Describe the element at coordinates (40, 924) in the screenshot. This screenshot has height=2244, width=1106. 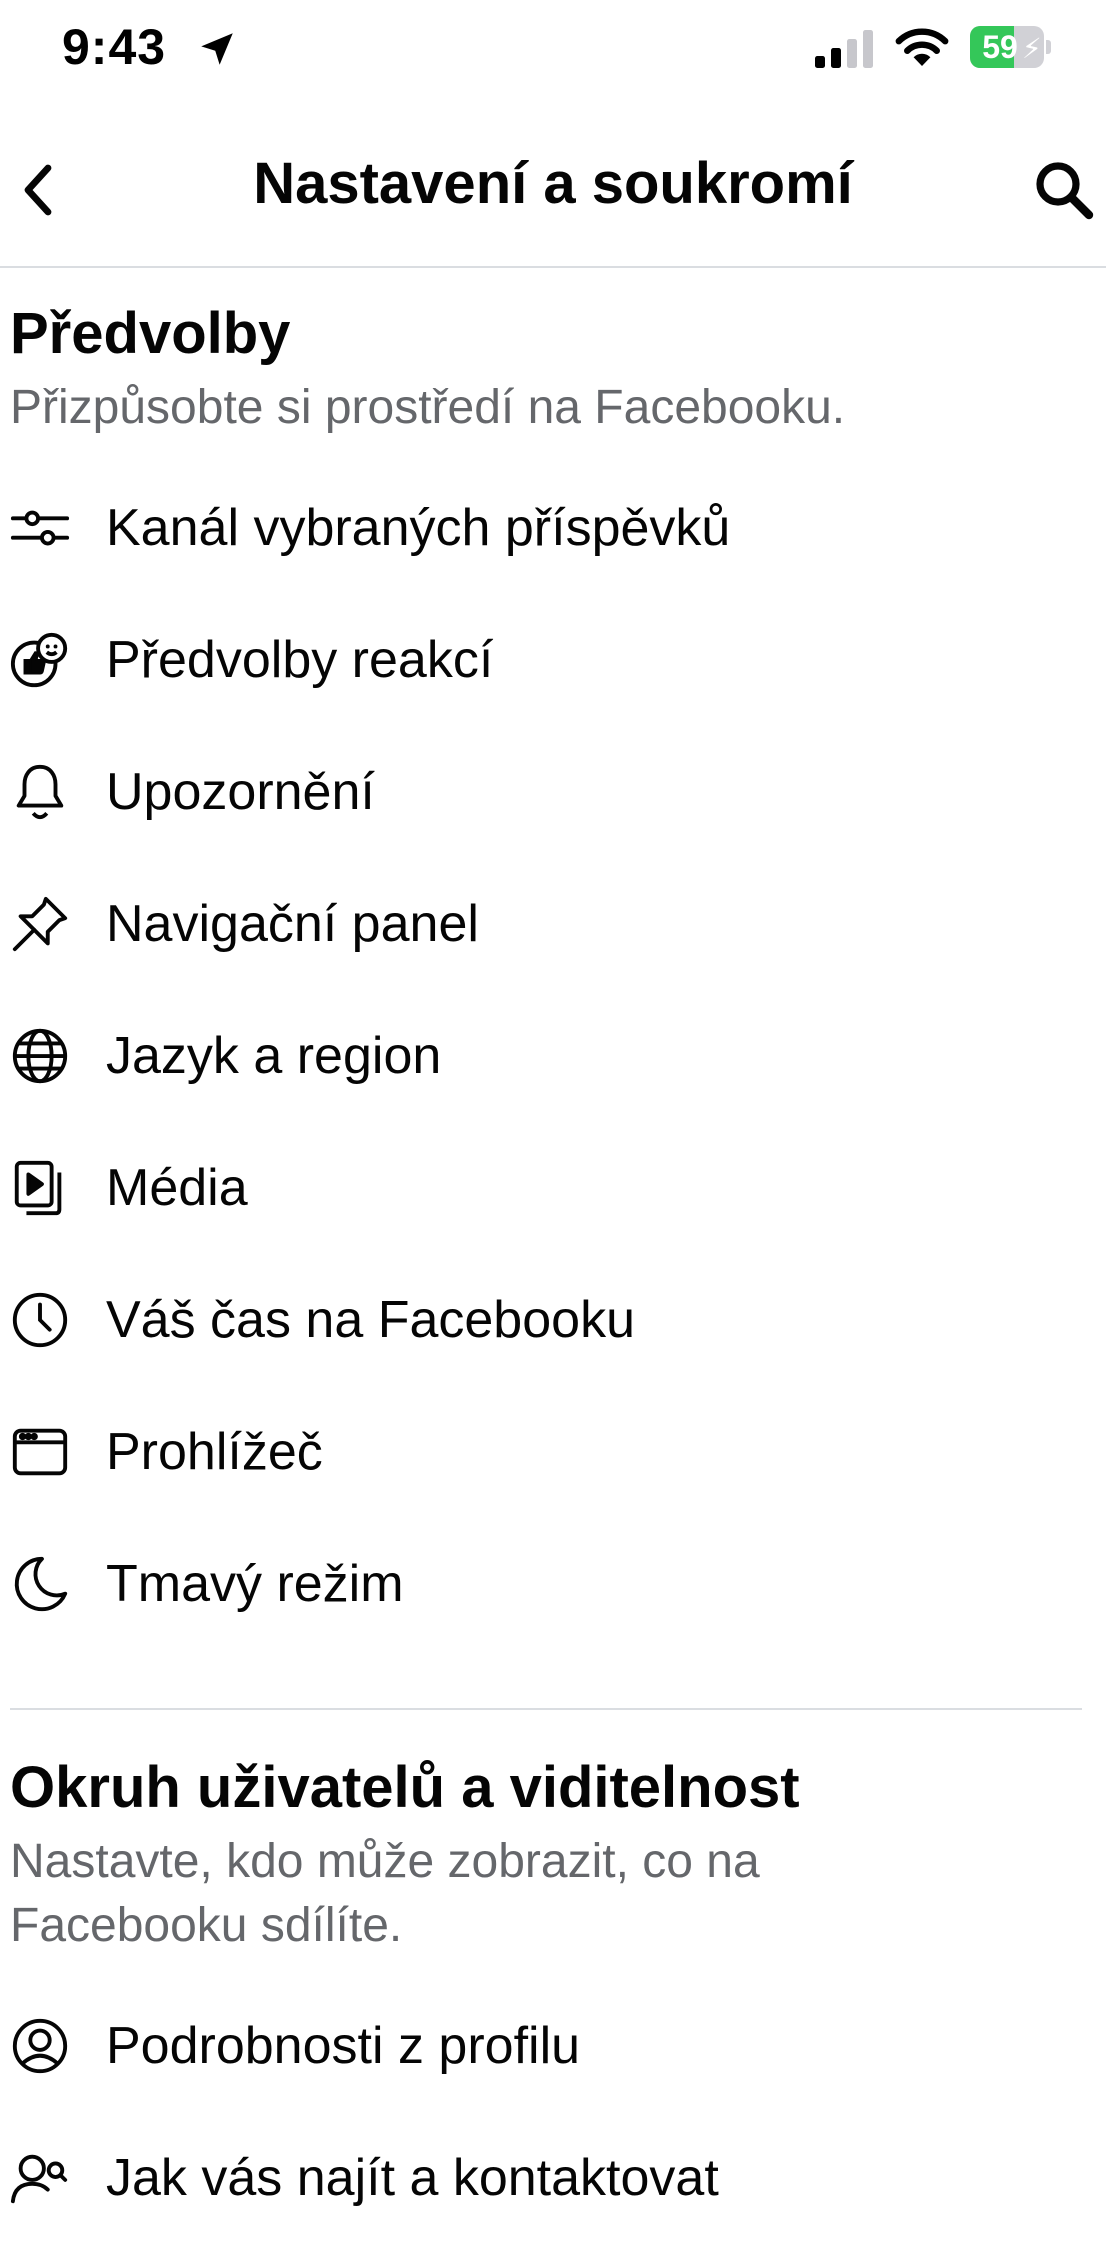
I see `pin-icon` at that location.